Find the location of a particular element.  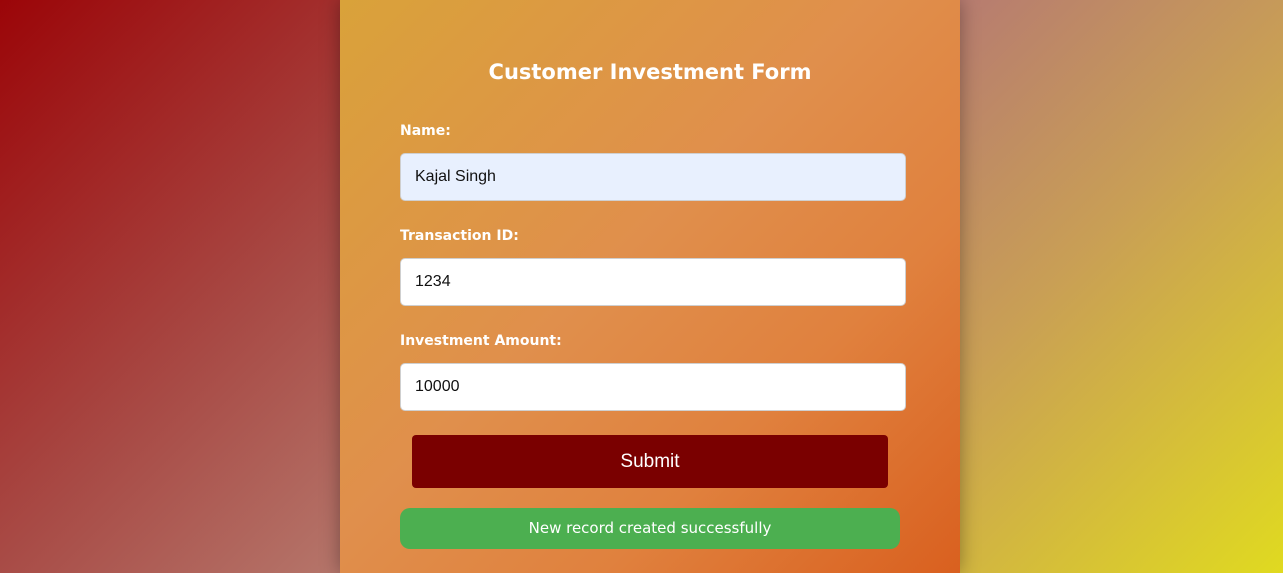

success-message: New record created successfully is located at coordinates (650, 528).